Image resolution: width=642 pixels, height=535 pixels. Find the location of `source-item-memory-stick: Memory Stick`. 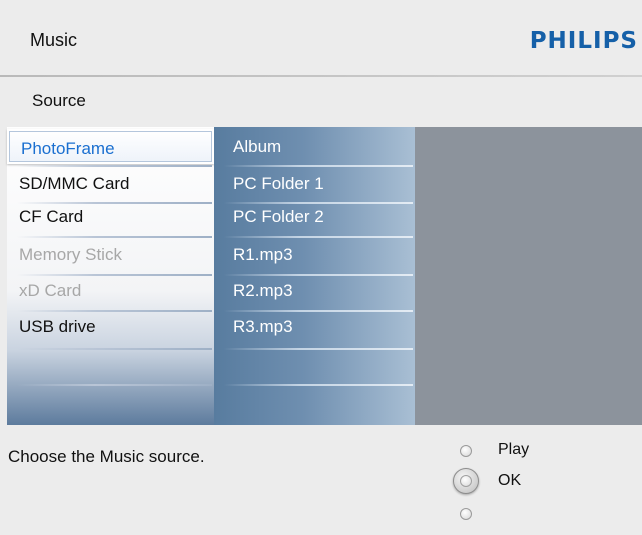

source-item-memory-stick: Memory Stick is located at coordinates (110, 254).